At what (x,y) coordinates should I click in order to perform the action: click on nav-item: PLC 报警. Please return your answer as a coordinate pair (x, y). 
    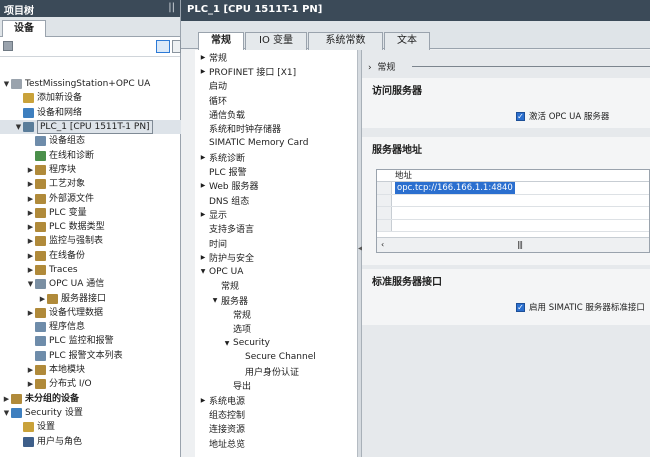
    Looking at the image, I should click on (276, 171).